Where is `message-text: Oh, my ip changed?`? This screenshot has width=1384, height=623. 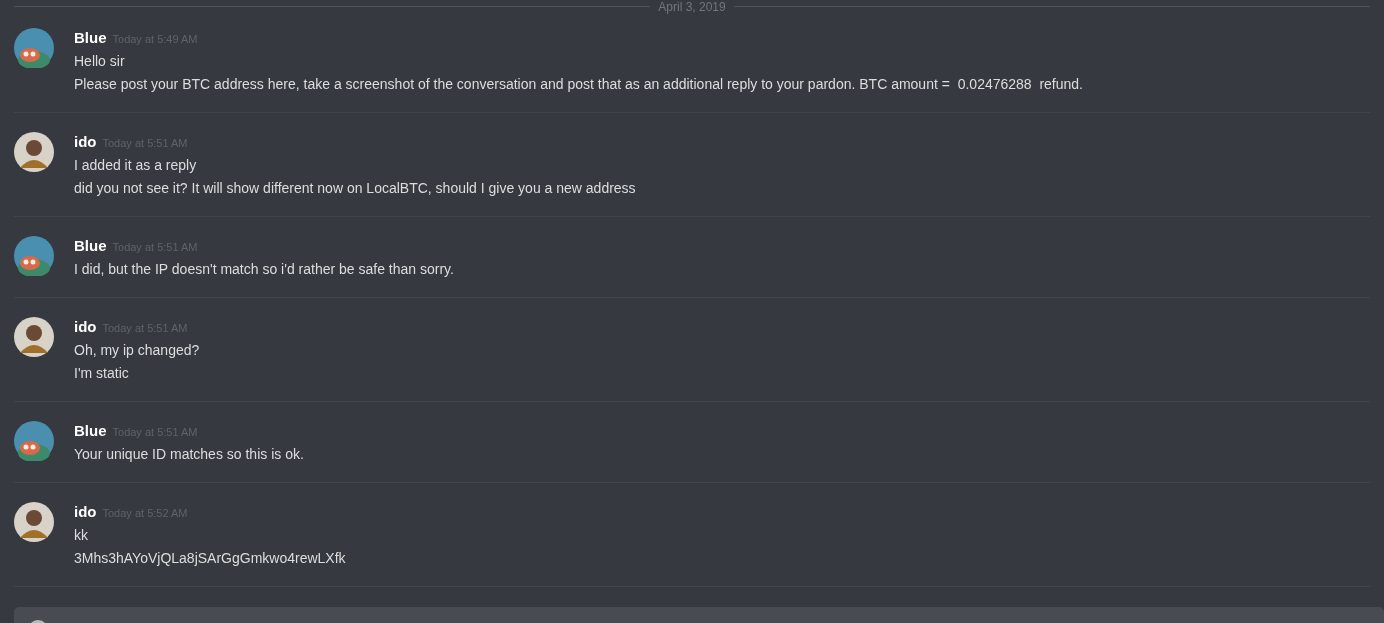 message-text: Oh, my ip changed? is located at coordinates (137, 350).